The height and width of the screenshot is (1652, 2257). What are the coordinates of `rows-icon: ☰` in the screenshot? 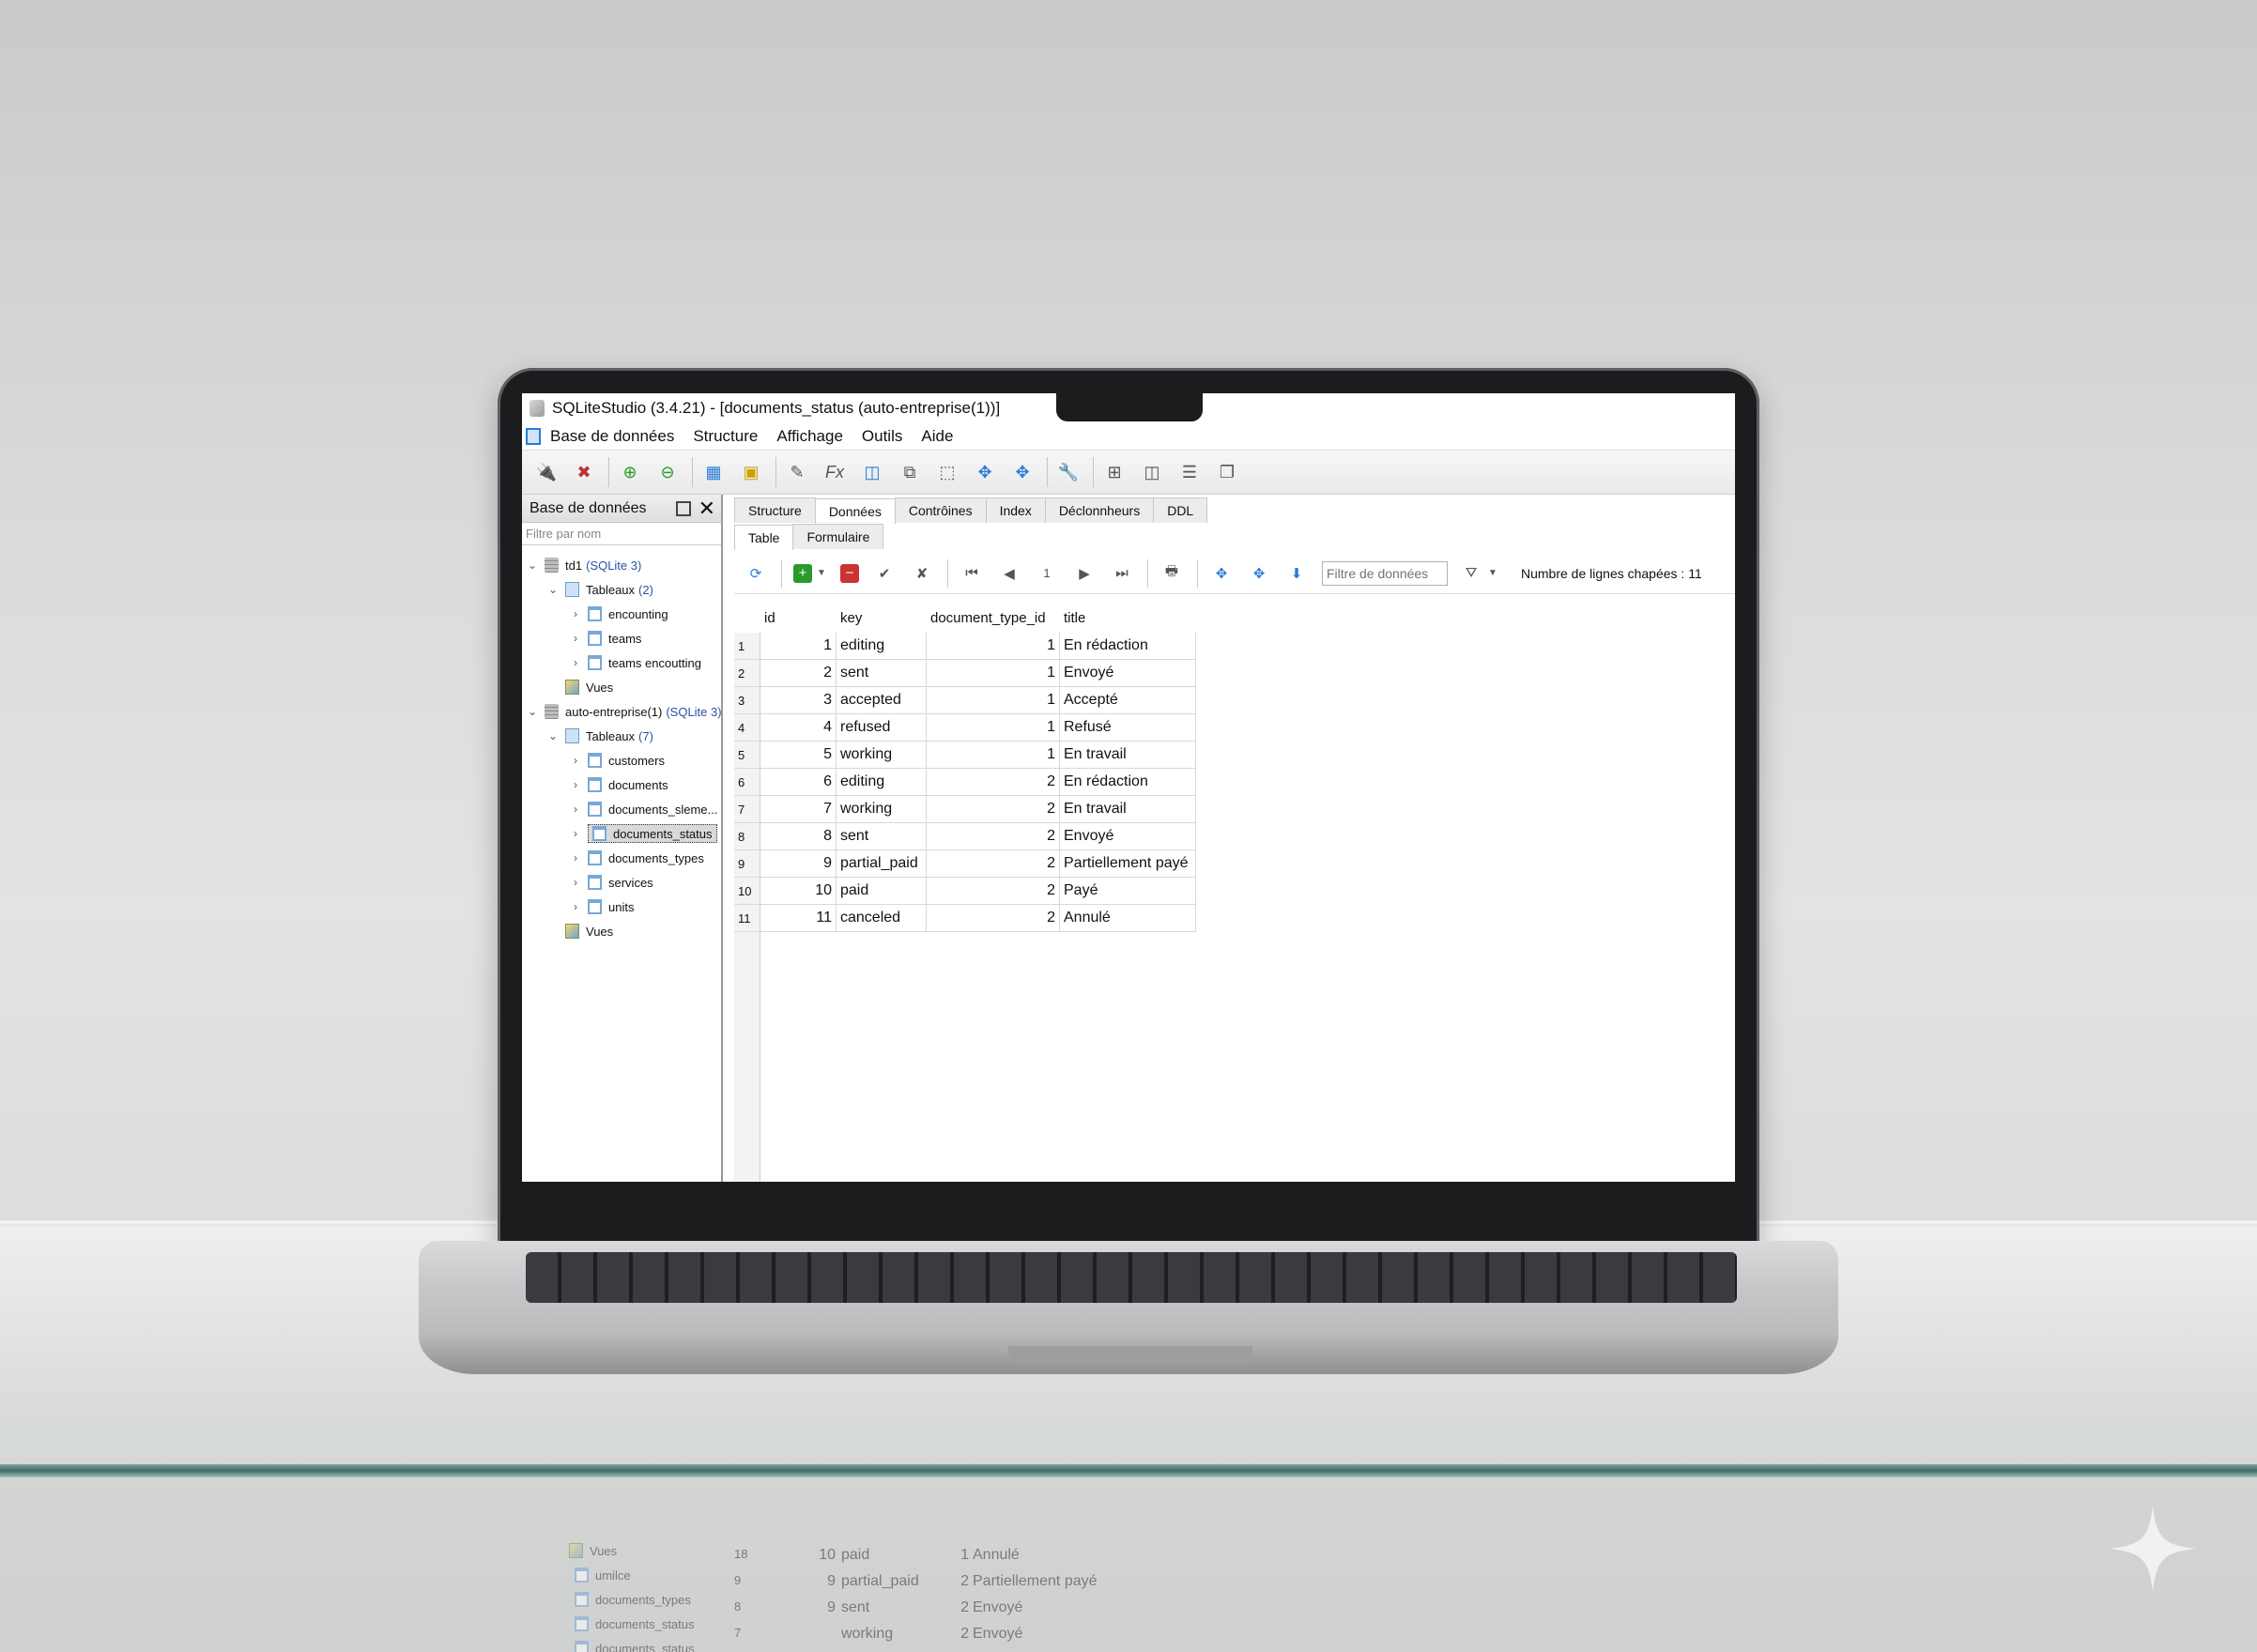 It's located at (1189, 472).